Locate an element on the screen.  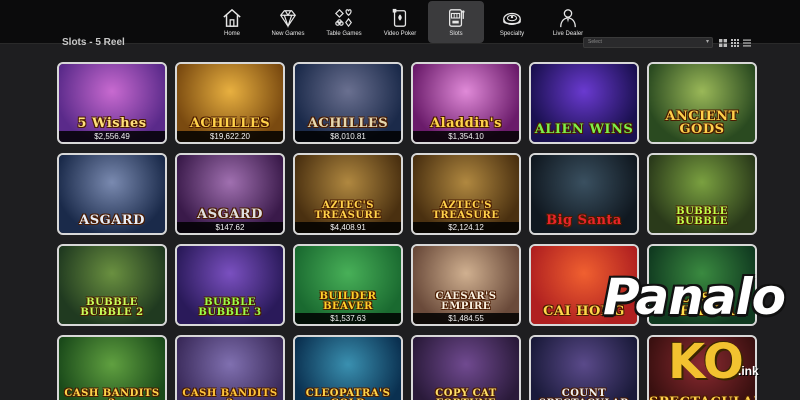
game-tile: BUBBLE BUBBLE 2 is located at coordinates (112, 285).